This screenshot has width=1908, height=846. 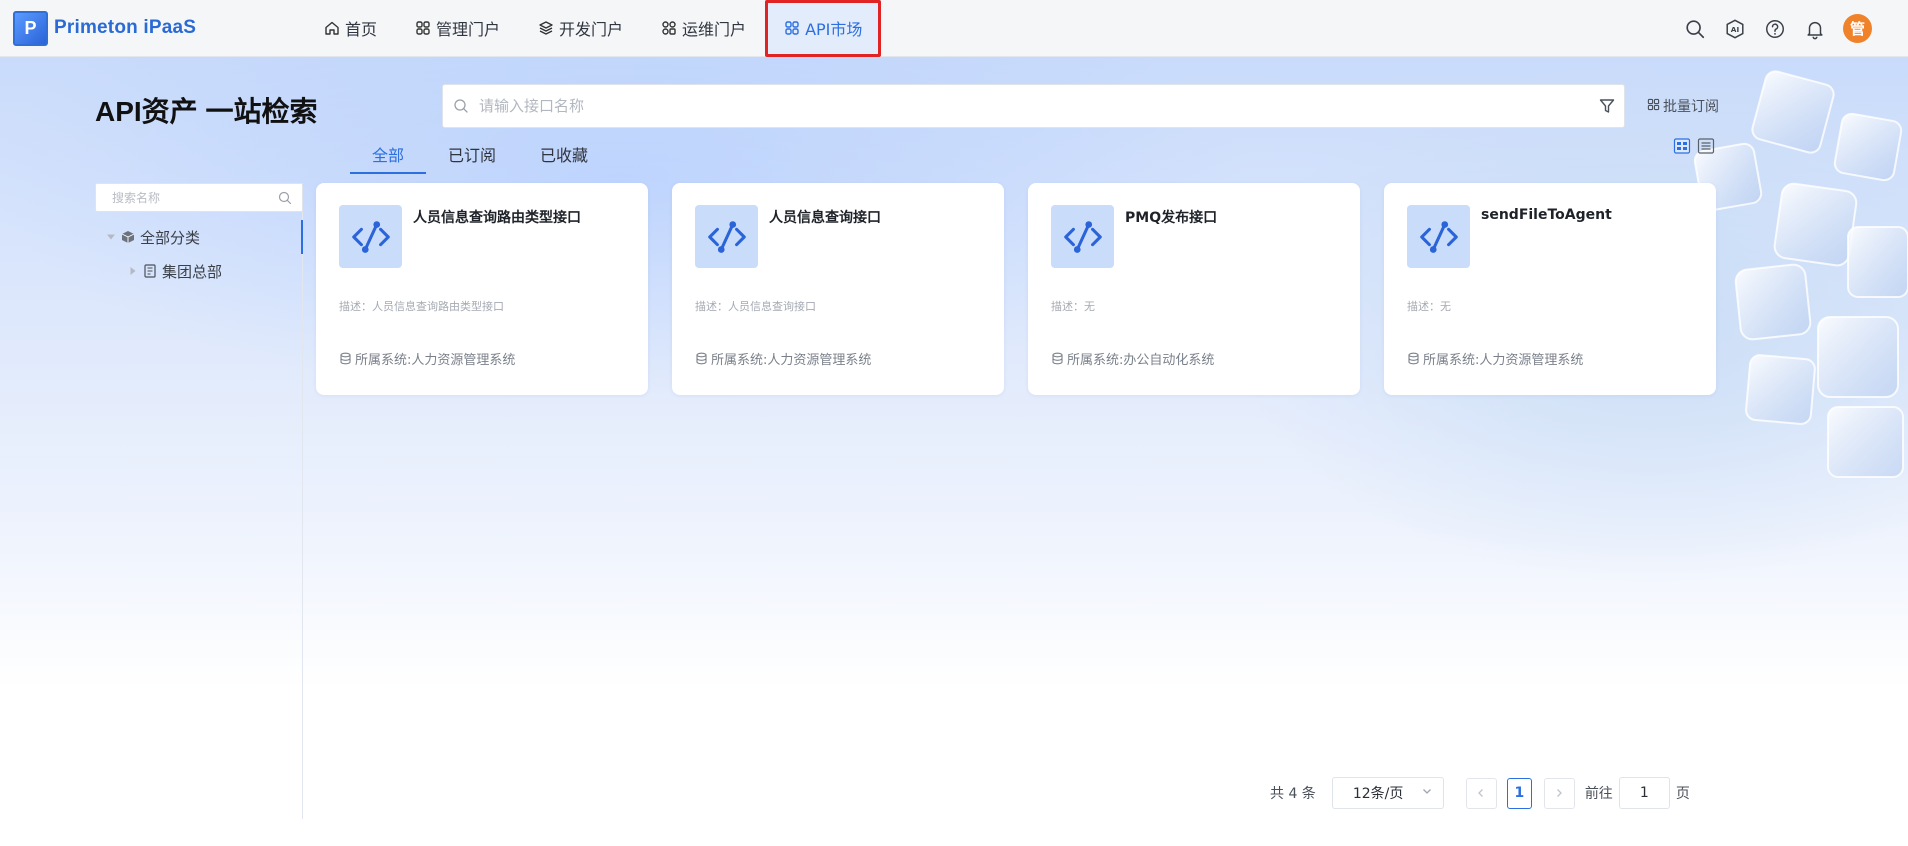 What do you see at coordinates (497, 218) in the screenshot?
I see `api-card-title: 人员信息查询路由类型接口` at bounding box center [497, 218].